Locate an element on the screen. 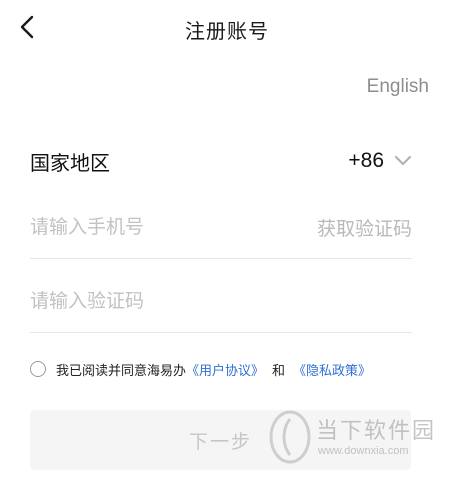 The width and height of the screenshot is (454, 480). agreement-and-text: 和 is located at coordinates (279, 371).